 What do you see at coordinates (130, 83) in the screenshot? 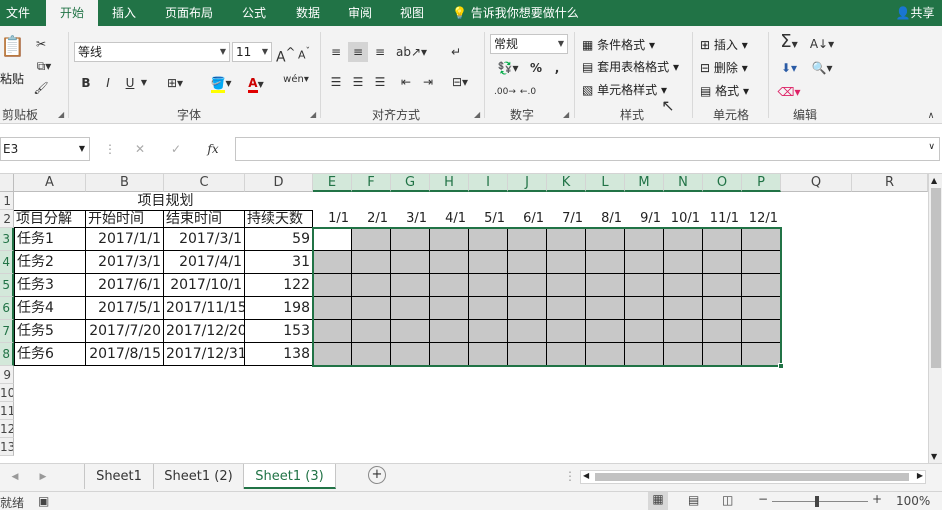
I see `underline-button: U` at bounding box center [130, 83].